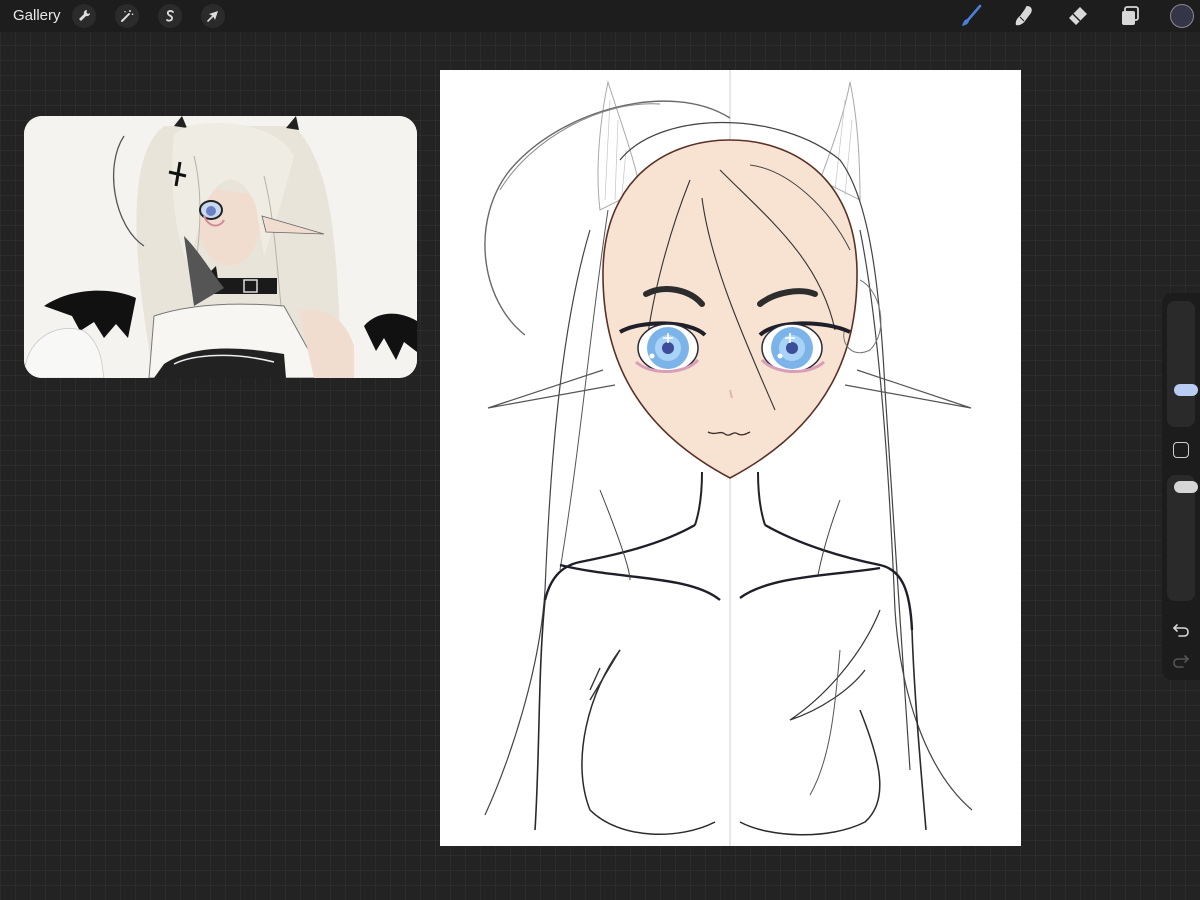  I want to click on adjustments-button, so click(127, 16).